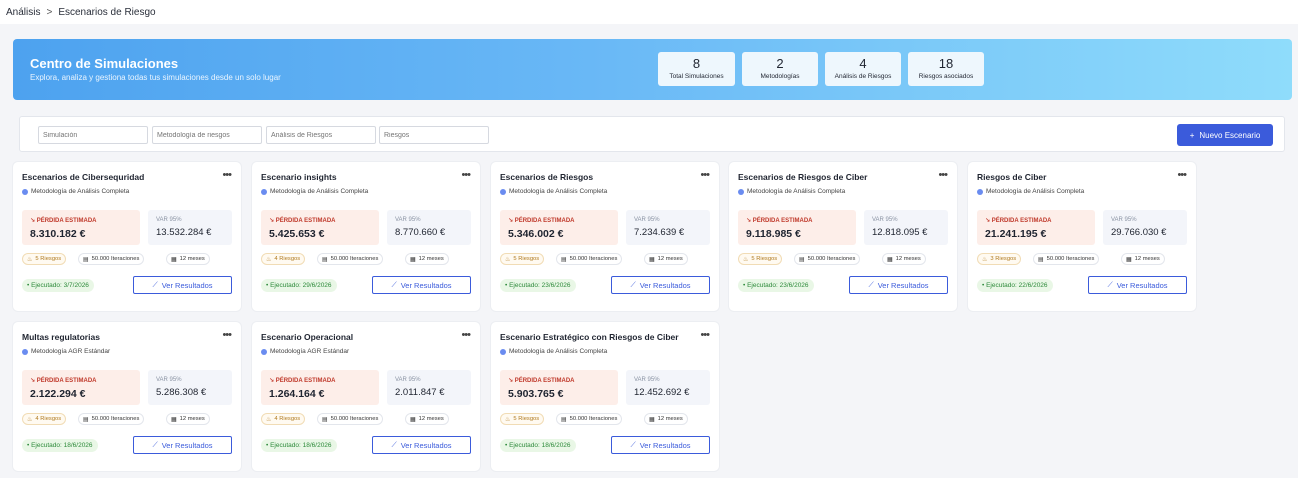  Describe the element at coordinates (48, 419) in the screenshot. I see `risks-count: 4 Riesgos` at that location.